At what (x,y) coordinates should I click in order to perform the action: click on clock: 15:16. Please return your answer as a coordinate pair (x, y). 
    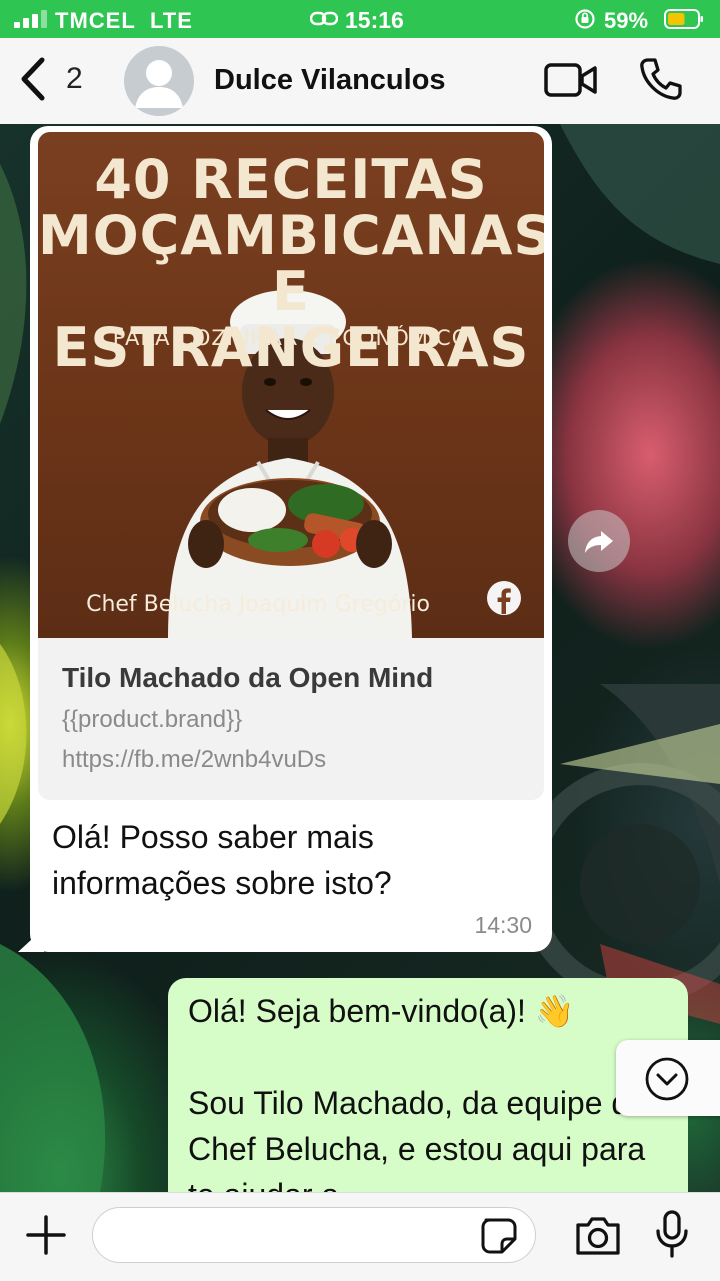
    Looking at the image, I should click on (374, 20).